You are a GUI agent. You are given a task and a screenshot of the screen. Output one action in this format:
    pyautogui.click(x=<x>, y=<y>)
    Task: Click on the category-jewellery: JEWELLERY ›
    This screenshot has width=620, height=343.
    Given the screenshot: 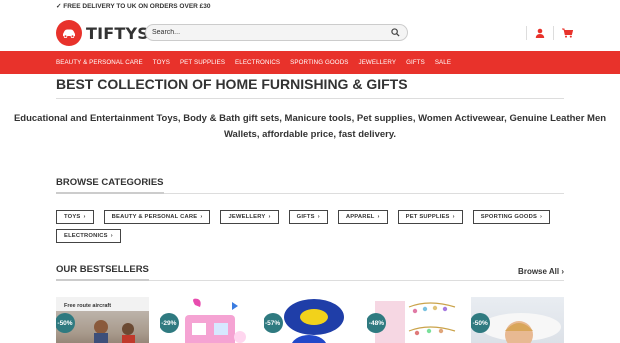 What is the action you would take?
    pyautogui.click(x=249, y=217)
    